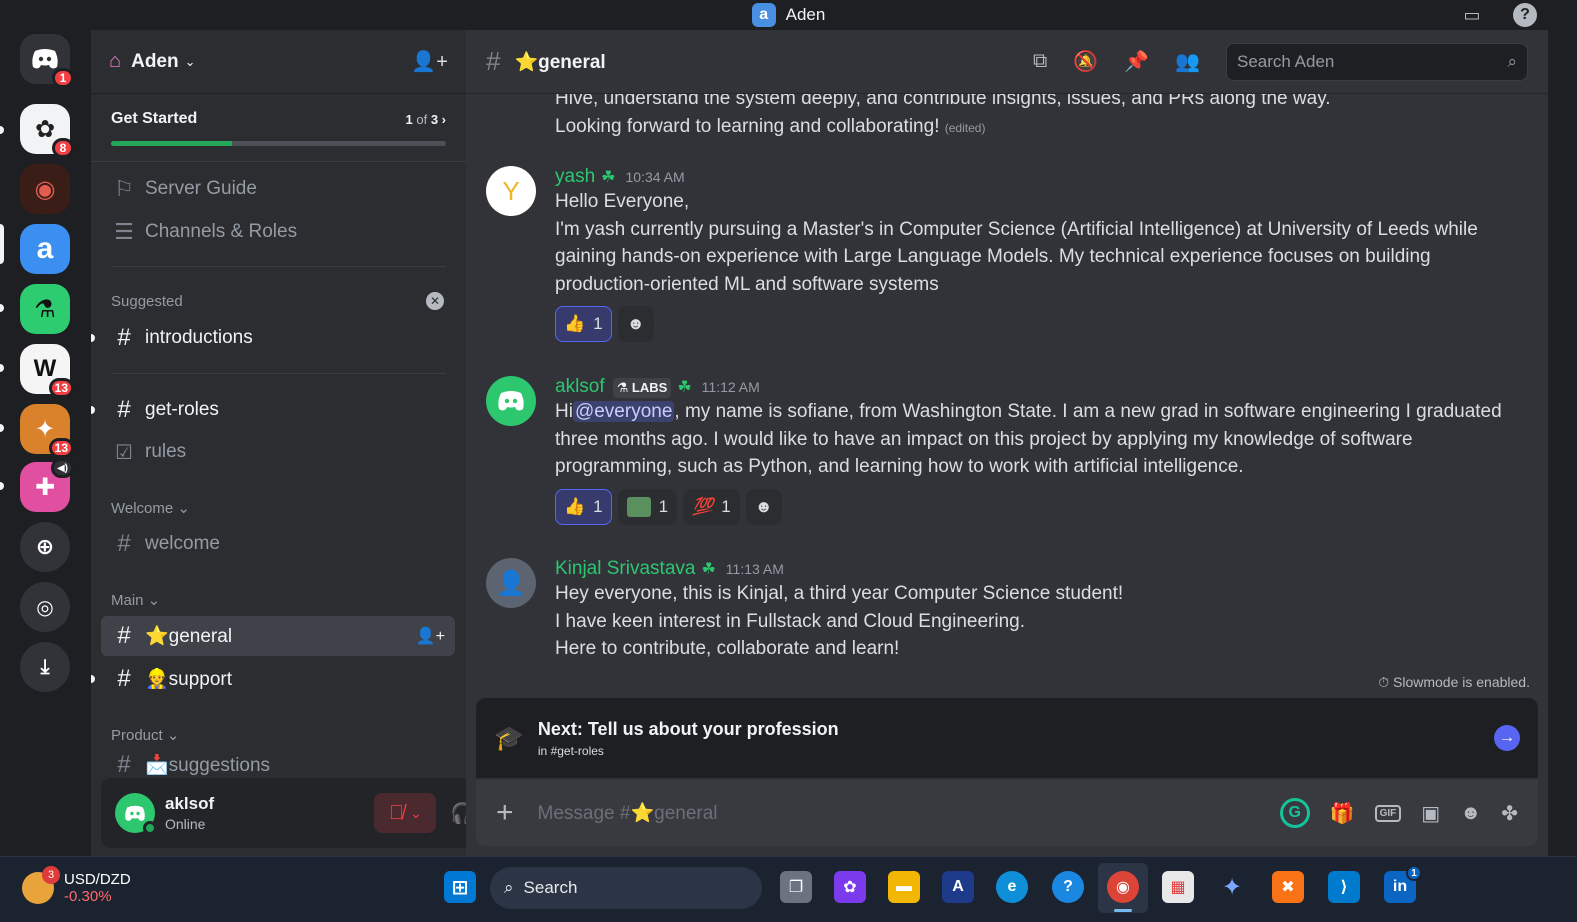 This screenshot has height=922, width=1577. Describe the element at coordinates (1288, 887) in the screenshot. I see `xampp-icon: ✖` at that location.